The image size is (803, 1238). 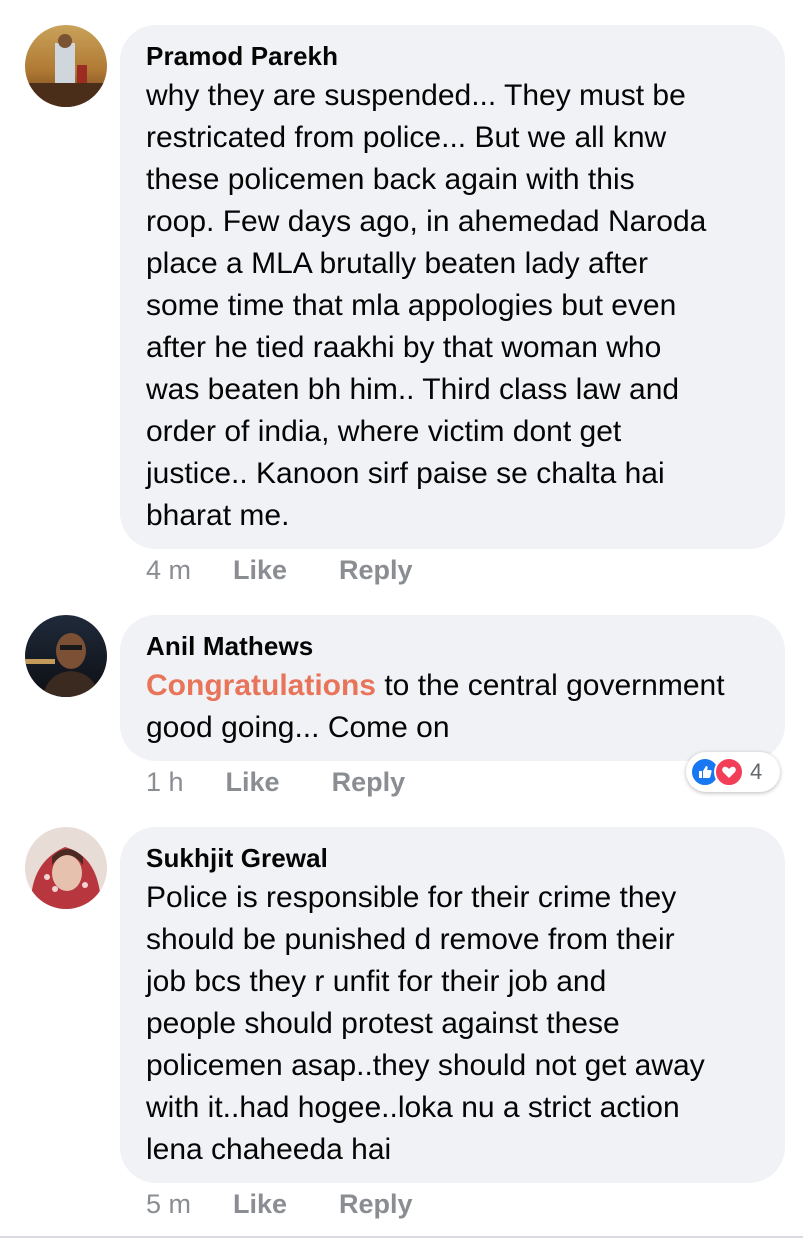 What do you see at coordinates (168, 570) in the screenshot?
I see `comment-timestamp: 4 m` at bounding box center [168, 570].